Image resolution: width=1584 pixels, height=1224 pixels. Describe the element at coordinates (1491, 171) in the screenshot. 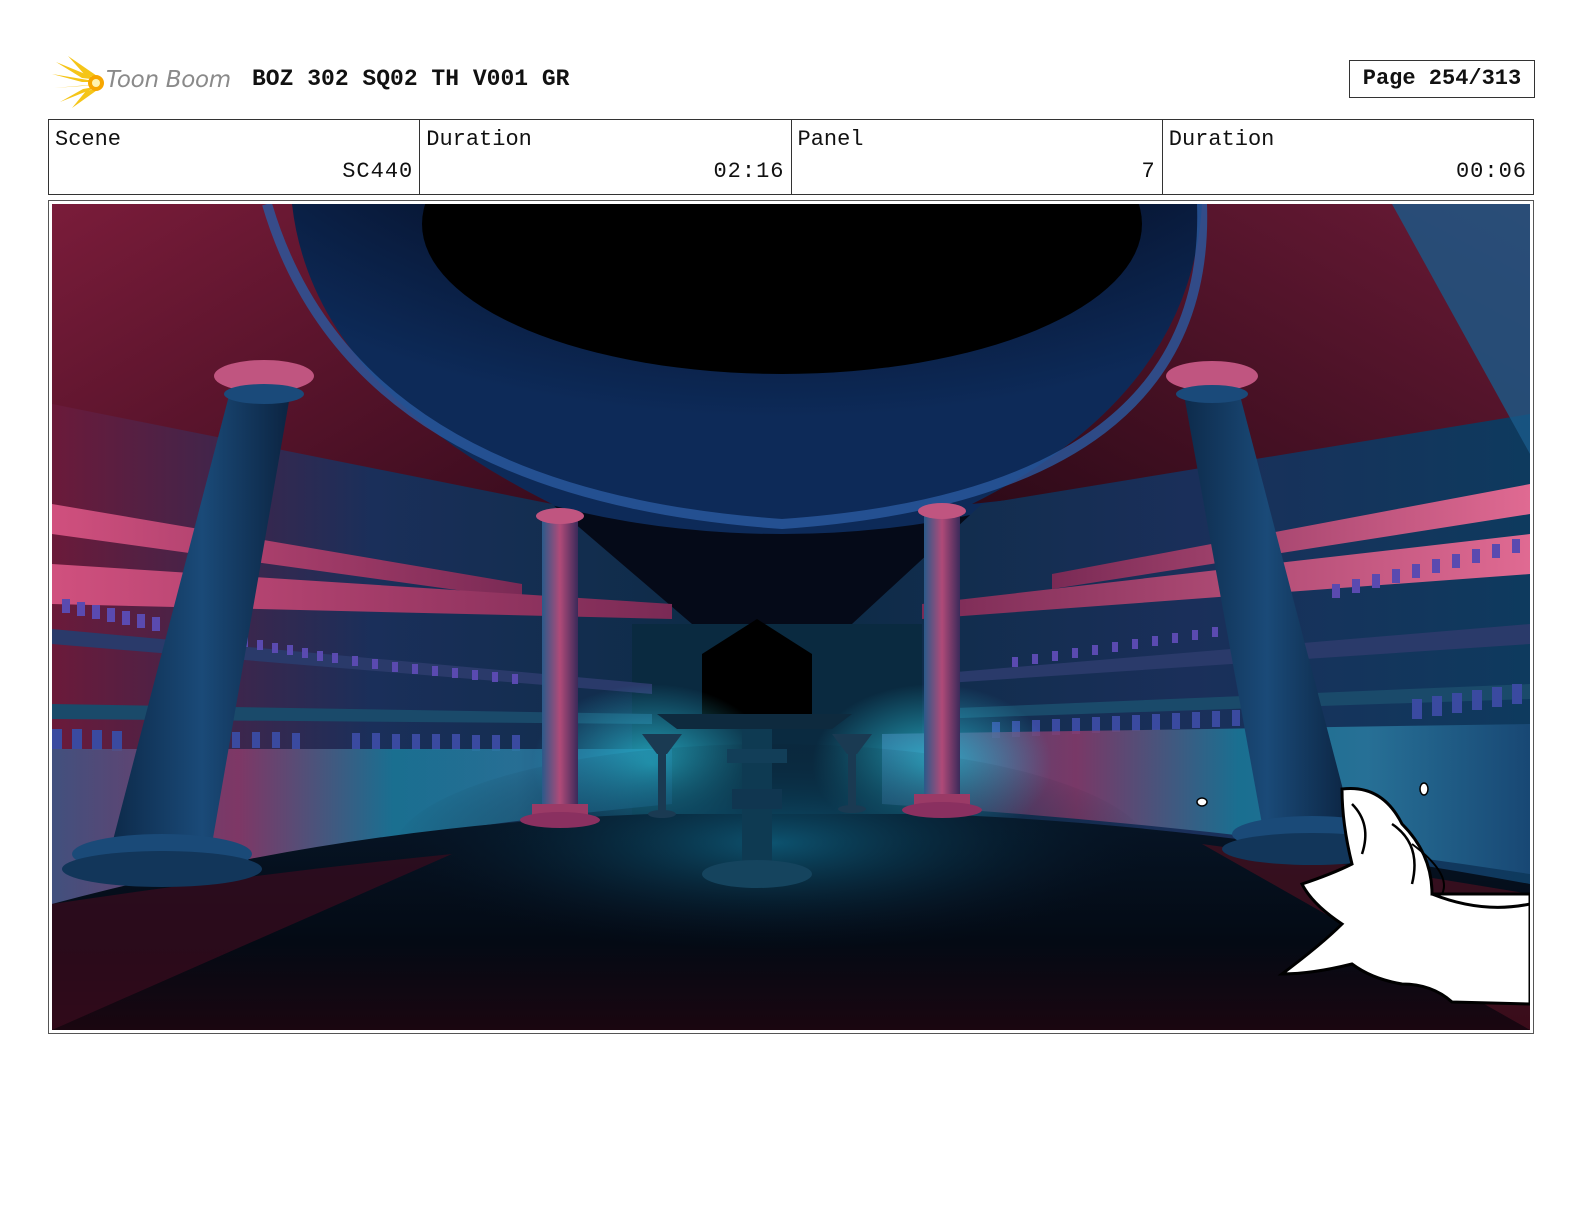

I see `panel-duration-value: 00:06` at that location.